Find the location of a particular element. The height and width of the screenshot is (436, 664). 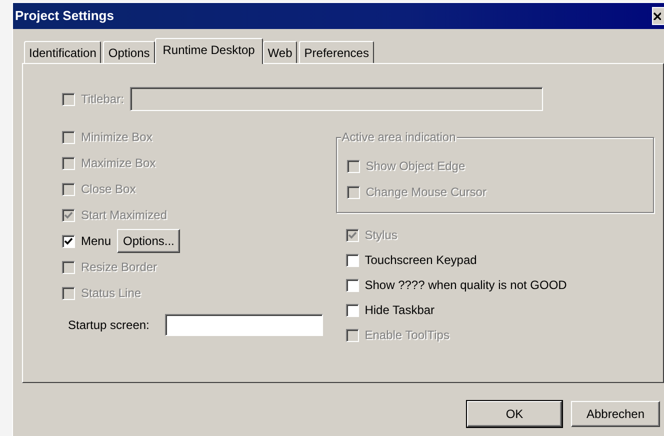

tab: Identification is located at coordinates (63, 52).